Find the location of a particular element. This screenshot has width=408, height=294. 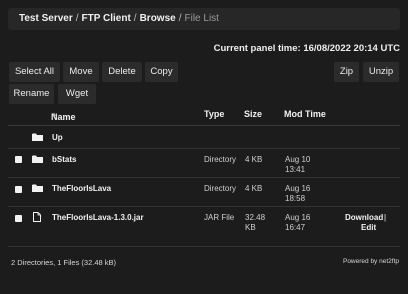

sort-ascending-icon: ▲ is located at coordinates (54, 115).